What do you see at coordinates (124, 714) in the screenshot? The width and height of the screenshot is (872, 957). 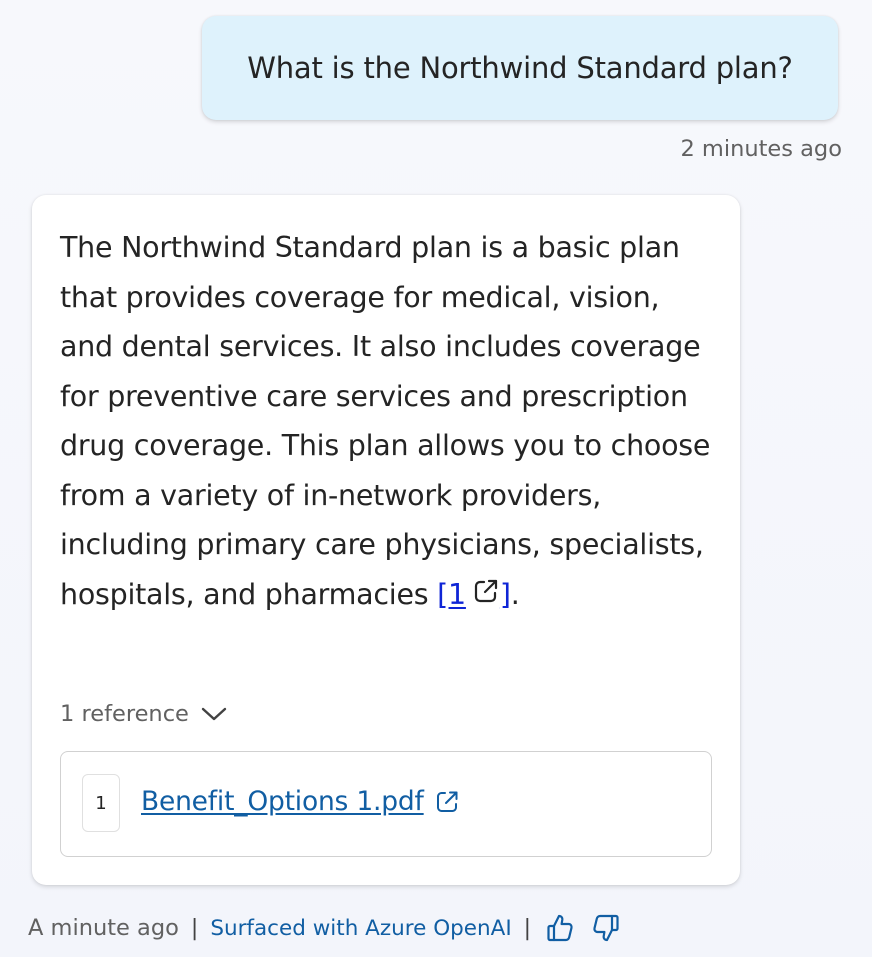 I see `references-label: 1 reference` at bounding box center [124, 714].